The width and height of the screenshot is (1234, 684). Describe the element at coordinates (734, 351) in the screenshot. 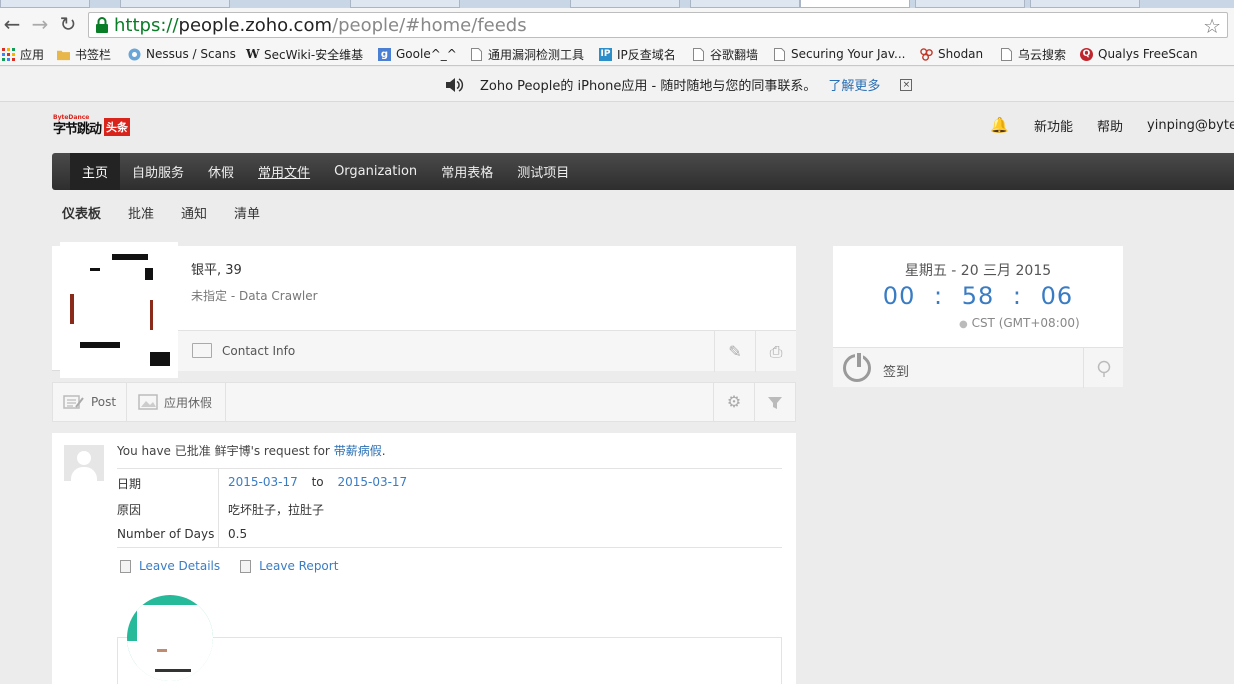

I see `edit-pencil-icon: ✎` at that location.